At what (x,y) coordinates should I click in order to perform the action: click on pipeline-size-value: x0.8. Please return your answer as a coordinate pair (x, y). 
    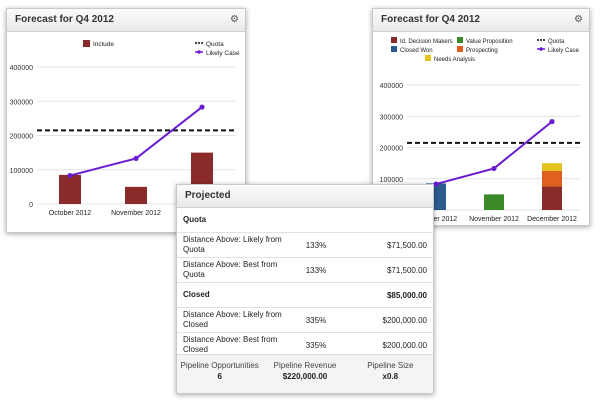
    Looking at the image, I should click on (390, 376).